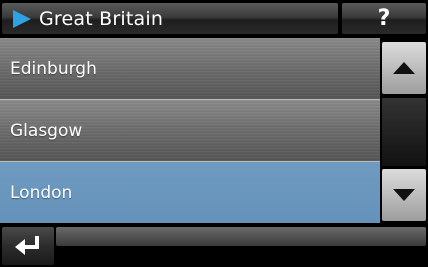 This screenshot has width=428, height=267. Describe the element at coordinates (101, 18) in the screenshot. I see `page-title: Great Britain` at that location.